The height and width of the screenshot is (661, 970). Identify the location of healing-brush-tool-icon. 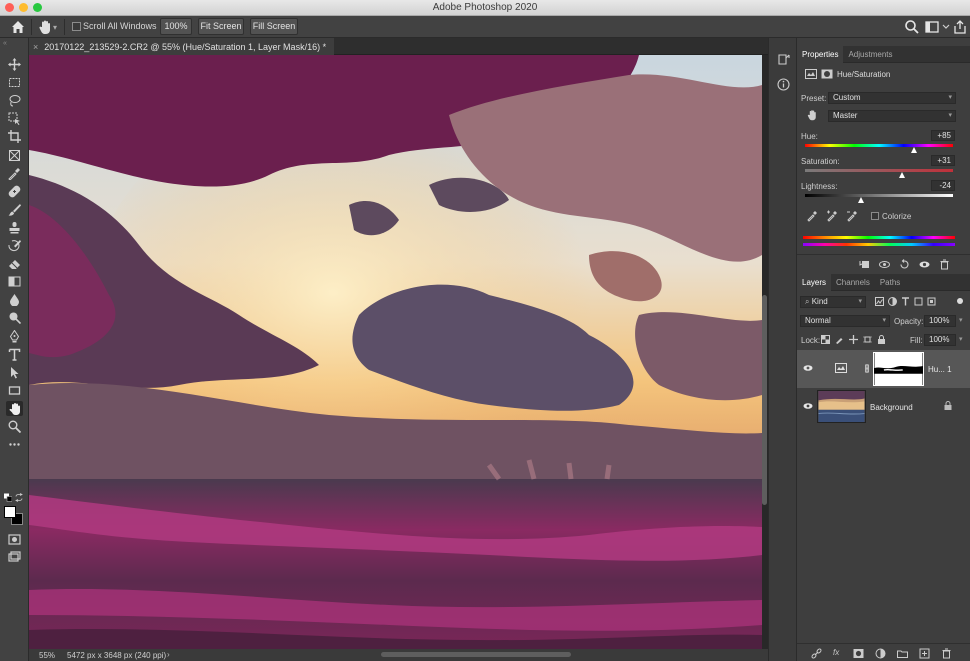
(14, 191).